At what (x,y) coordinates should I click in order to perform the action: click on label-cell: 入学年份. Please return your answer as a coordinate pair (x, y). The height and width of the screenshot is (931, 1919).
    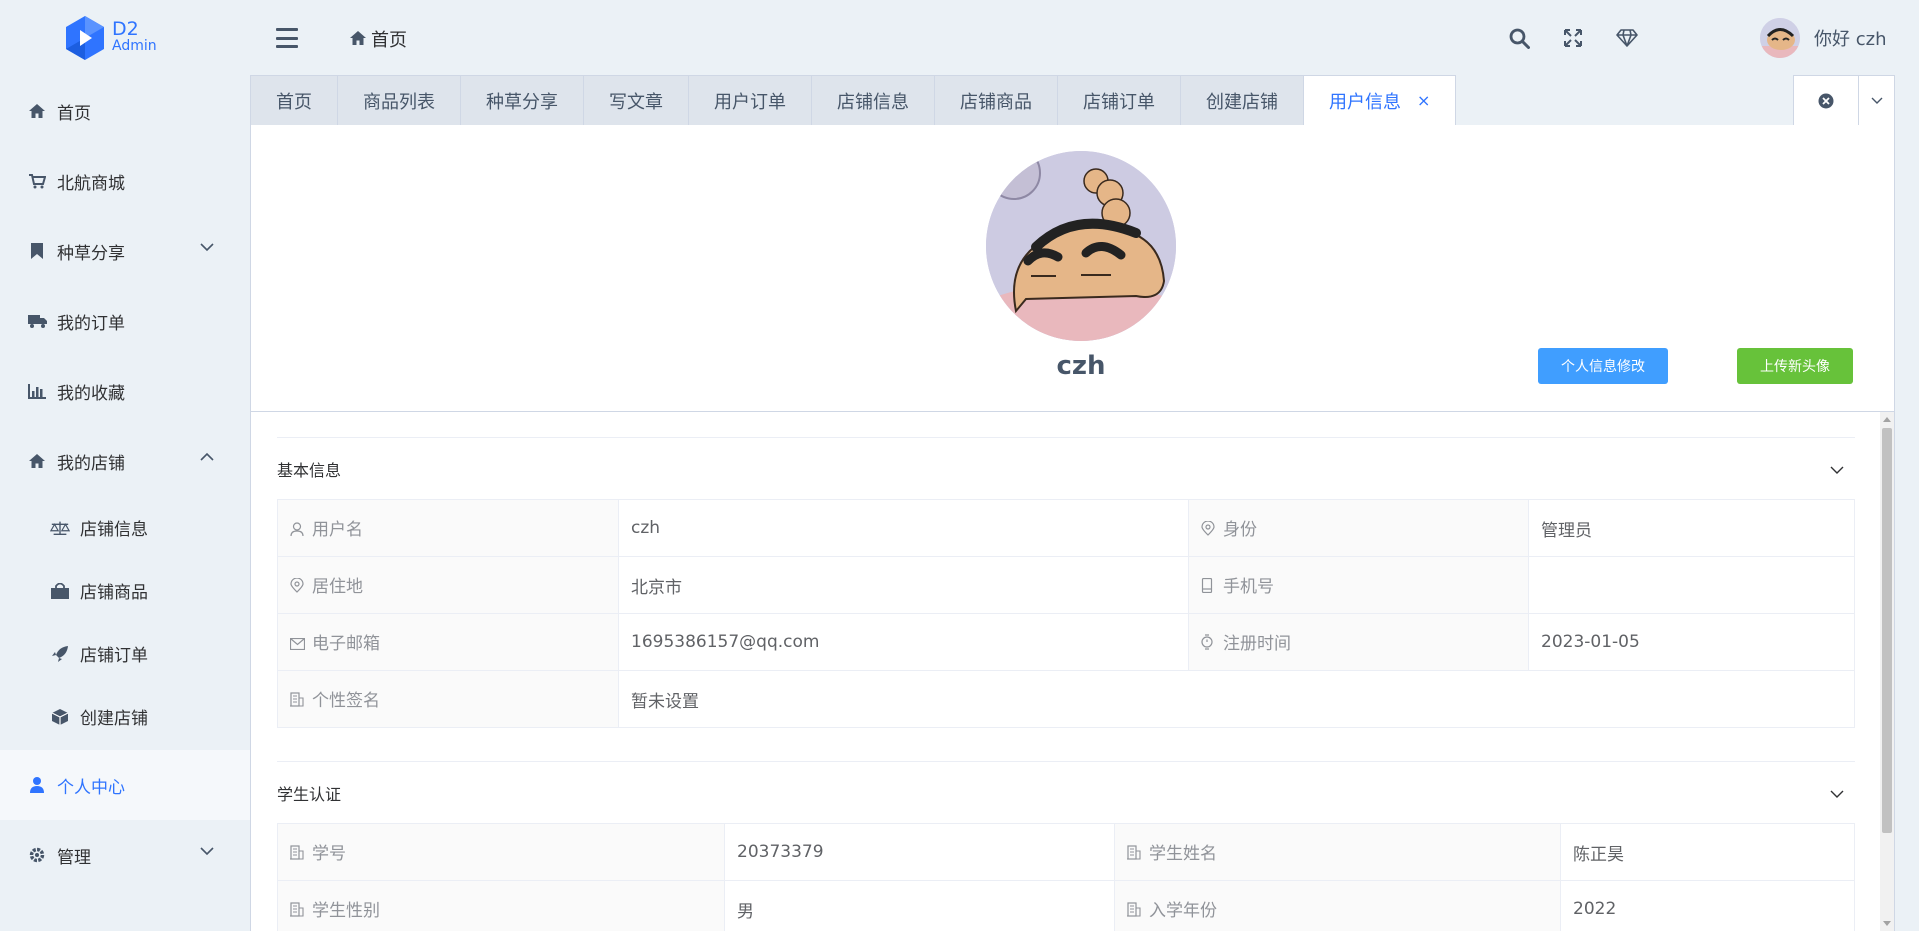
    Looking at the image, I should click on (1337, 905).